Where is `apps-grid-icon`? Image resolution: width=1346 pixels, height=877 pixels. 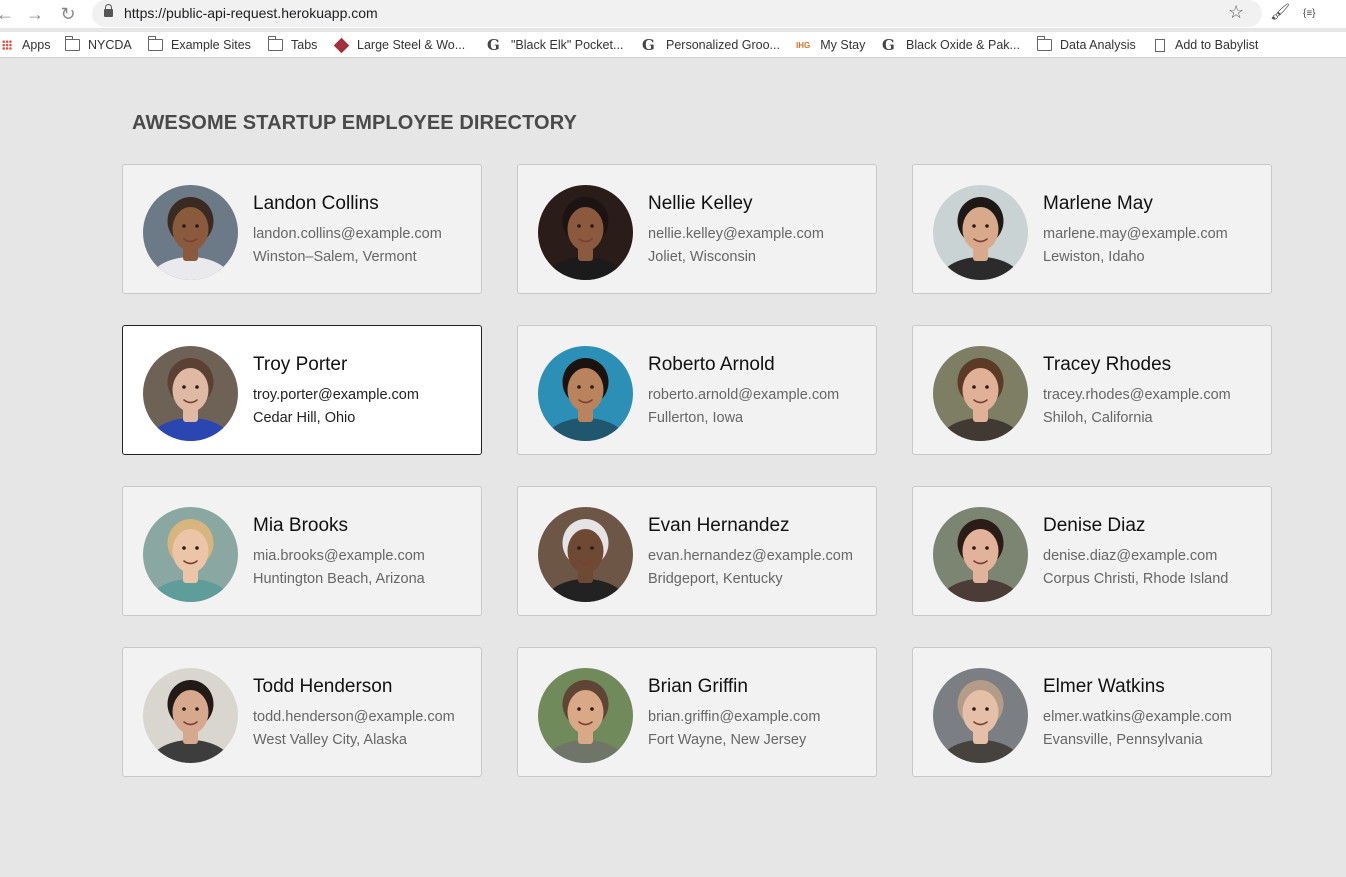
apps-grid-icon is located at coordinates (7, 45).